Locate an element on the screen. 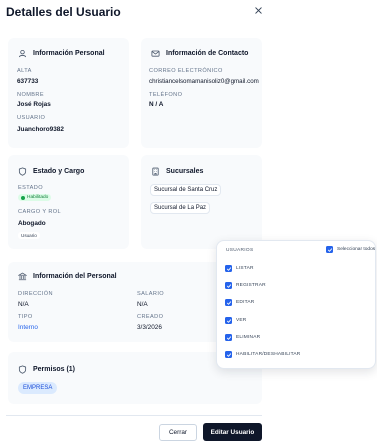 The width and height of the screenshot is (377, 448). permission-chip: EMPRESA is located at coordinates (38, 388).